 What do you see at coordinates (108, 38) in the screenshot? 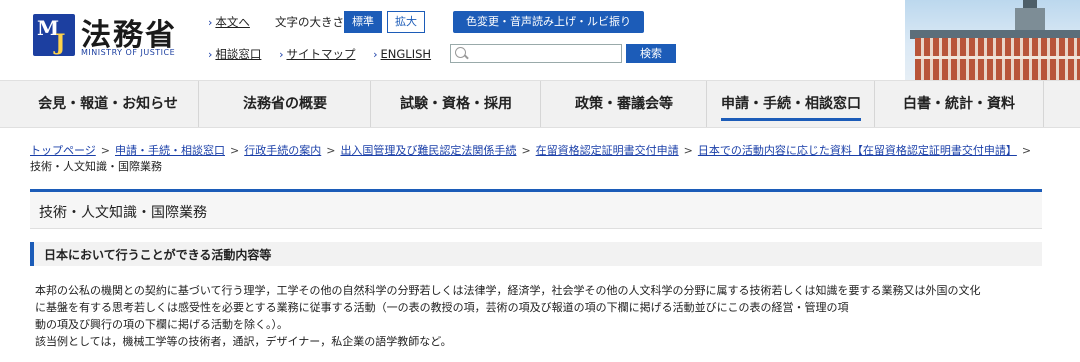
I see `site-logo: MJ 法務省 MINISTRY OF JUSTICE` at bounding box center [108, 38].